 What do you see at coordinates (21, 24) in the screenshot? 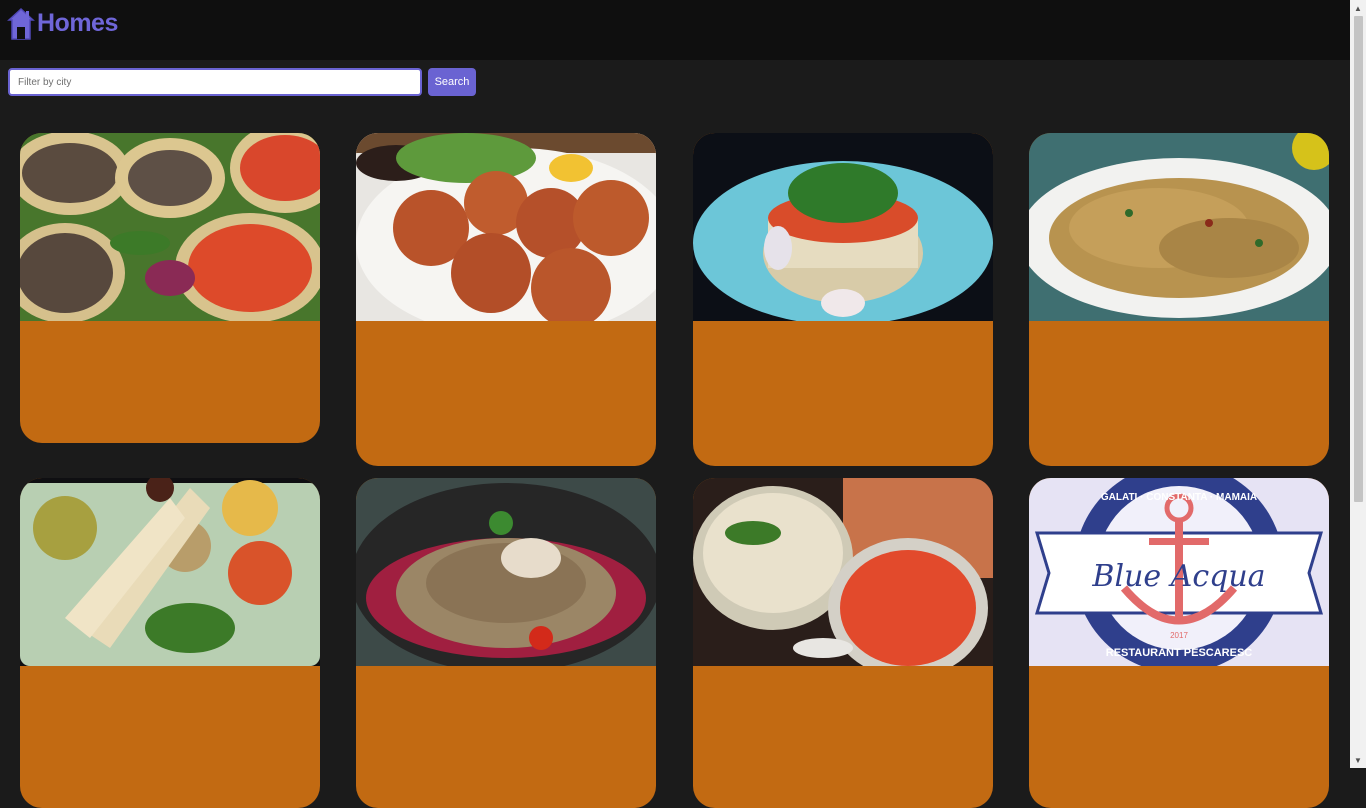
I see `home-icon` at bounding box center [21, 24].